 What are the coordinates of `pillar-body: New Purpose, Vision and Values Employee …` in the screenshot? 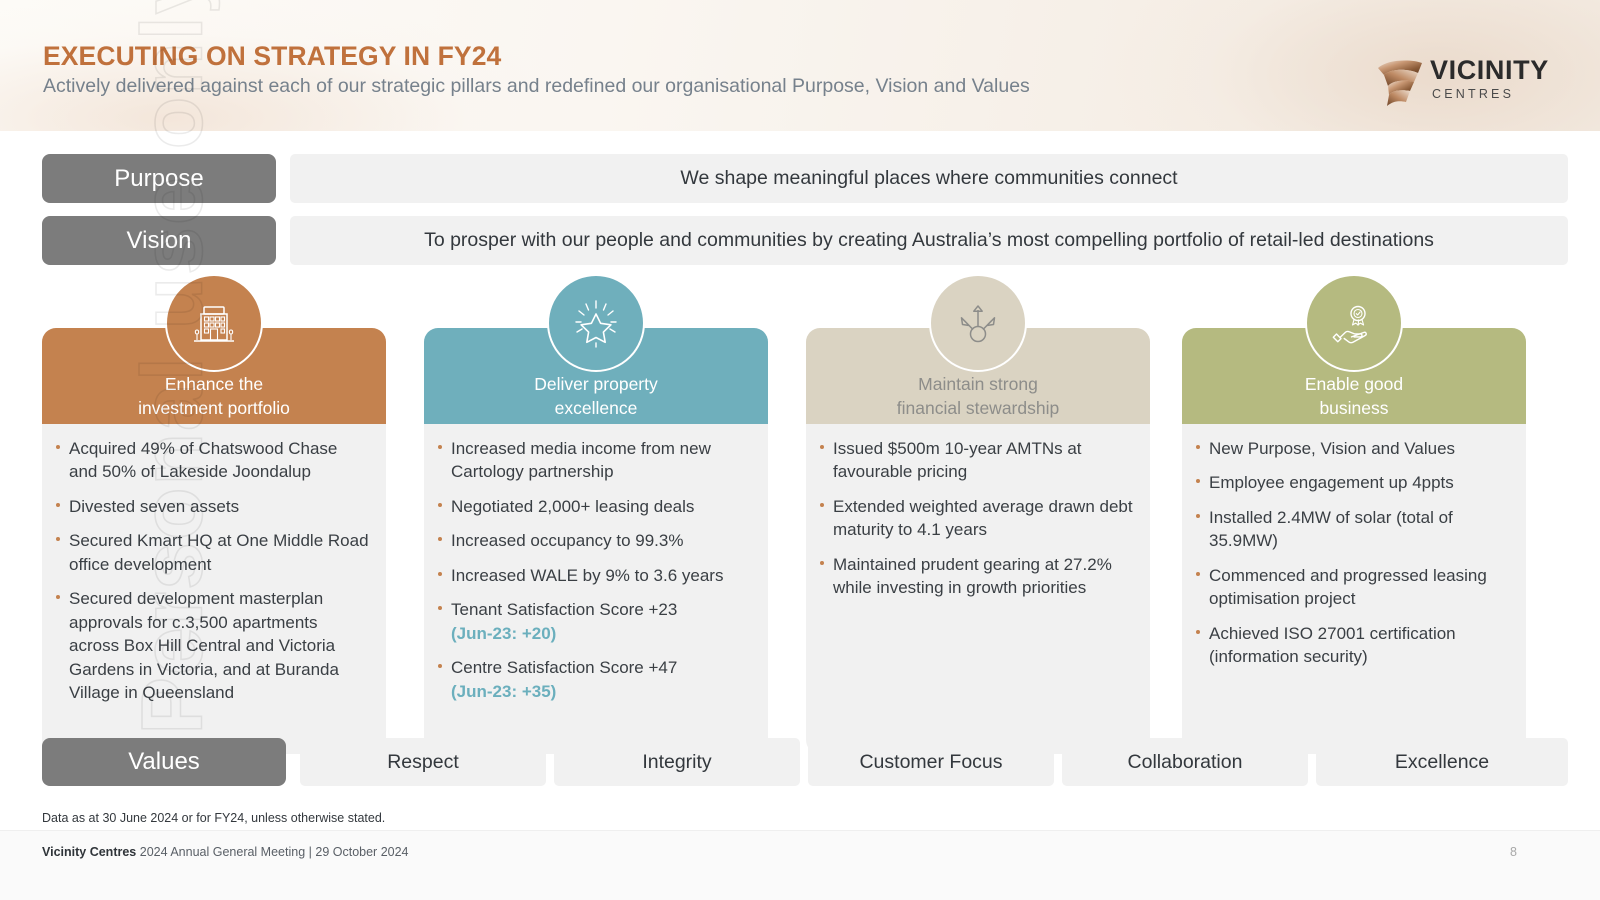 It's located at (1354, 589).